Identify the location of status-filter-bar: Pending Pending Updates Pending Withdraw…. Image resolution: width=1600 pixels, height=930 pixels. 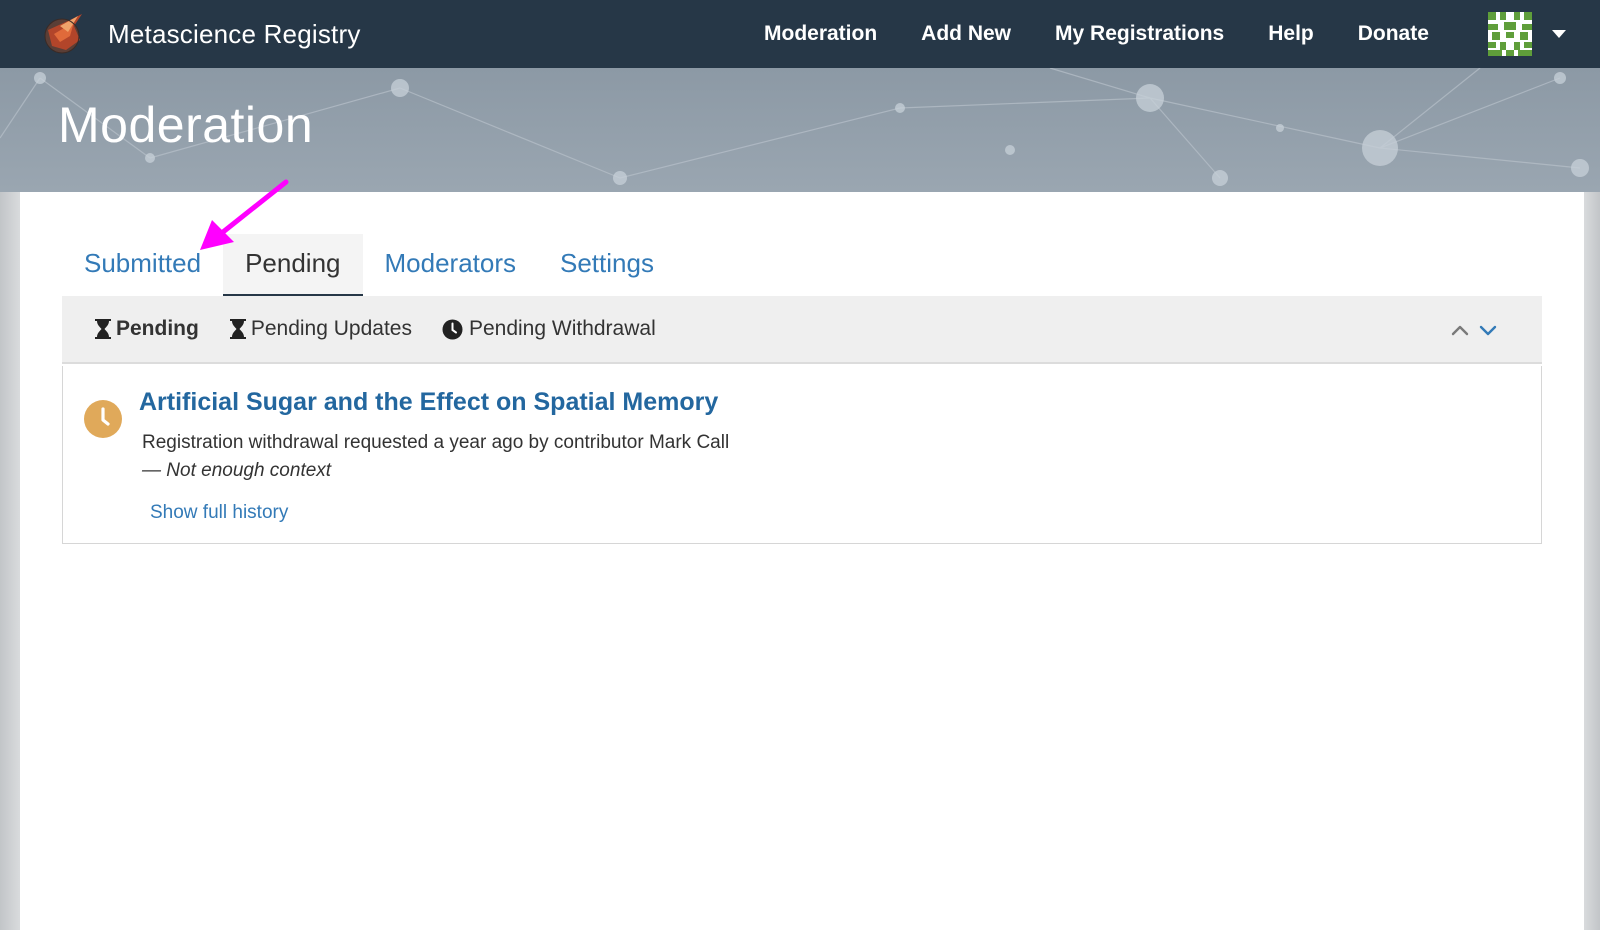
(802, 330).